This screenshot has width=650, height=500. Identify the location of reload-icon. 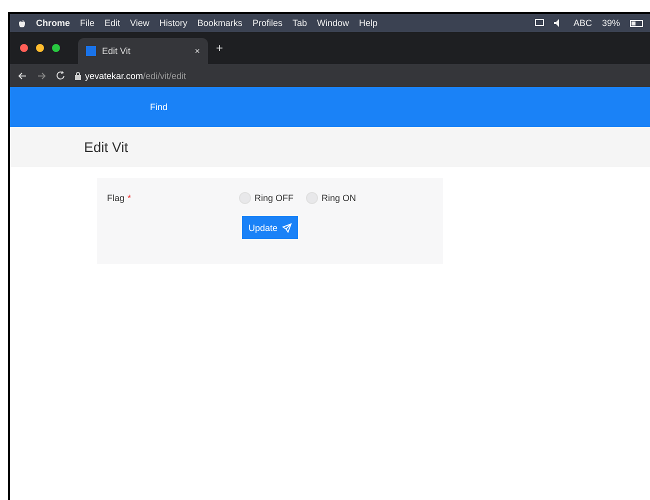
(60, 75).